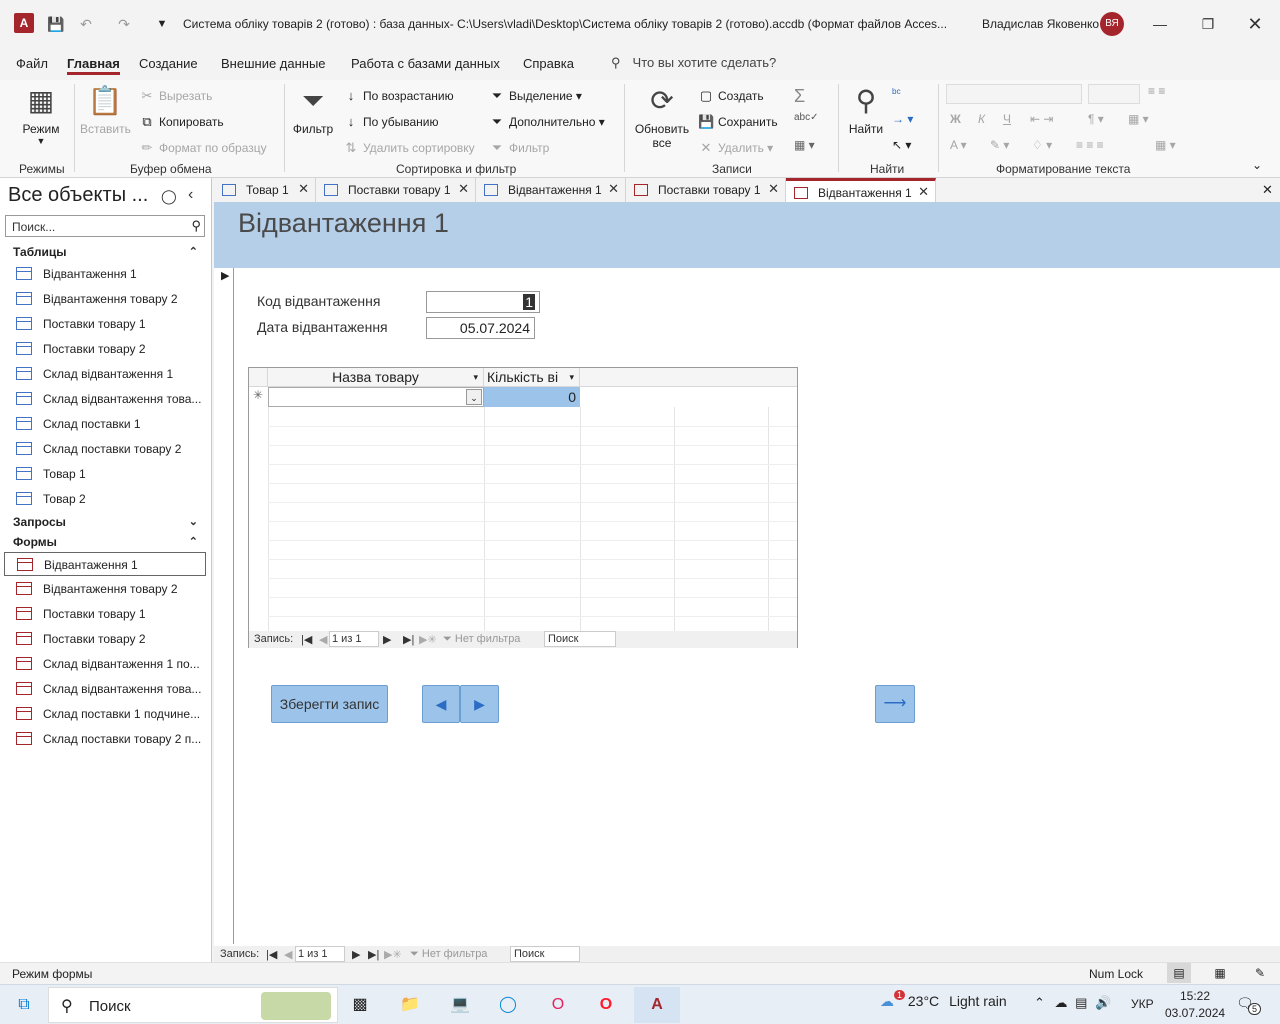 This screenshot has width=1280, height=1024. Describe the element at coordinates (105, 299) in the screenshot. I see `nav-table-item: Відвантаження товару 2` at that location.